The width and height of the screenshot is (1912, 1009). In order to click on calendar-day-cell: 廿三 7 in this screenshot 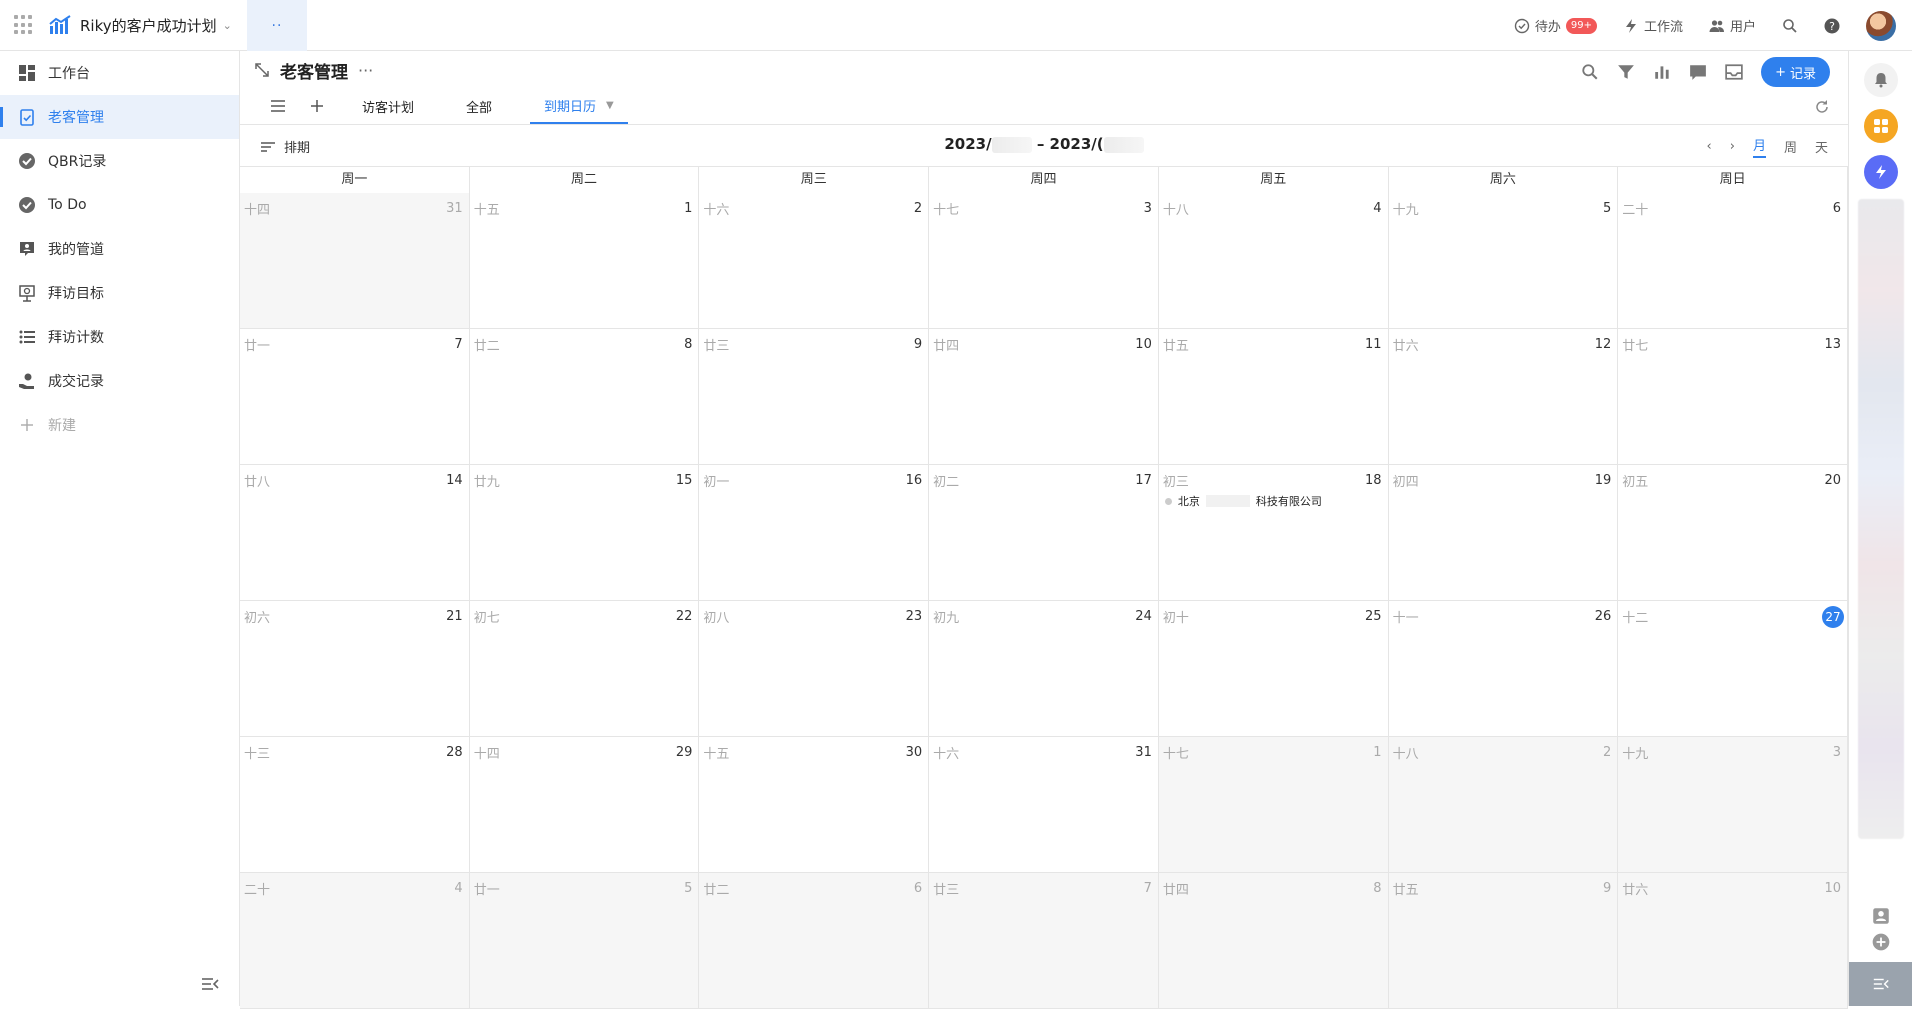, I will do `click(1044, 941)`.